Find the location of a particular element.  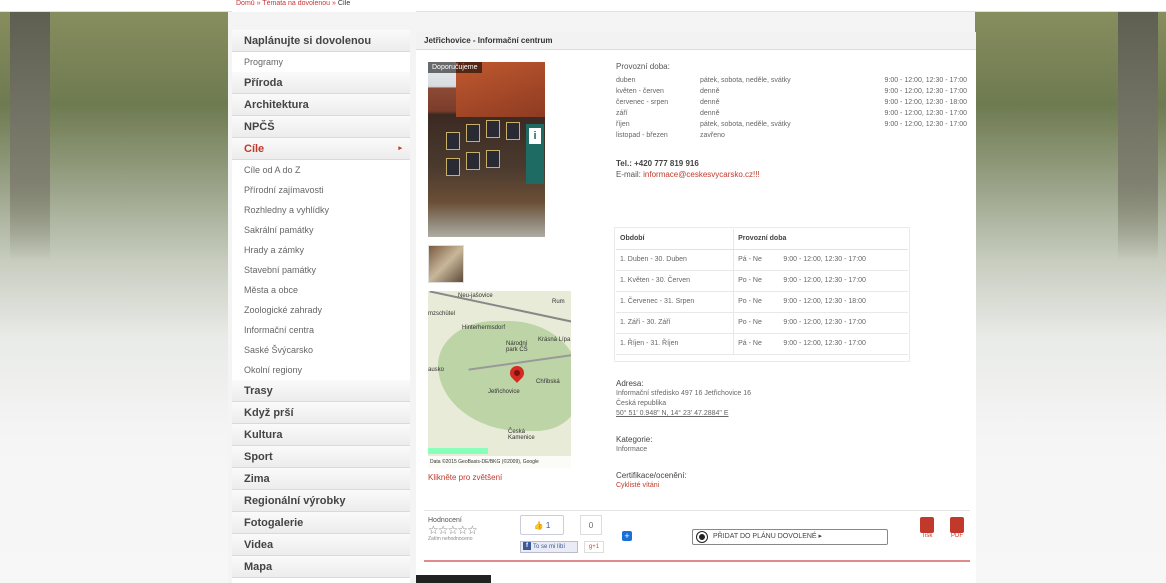

sidebar-item-label: Okolní regiony is located at coordinates (273, 370).